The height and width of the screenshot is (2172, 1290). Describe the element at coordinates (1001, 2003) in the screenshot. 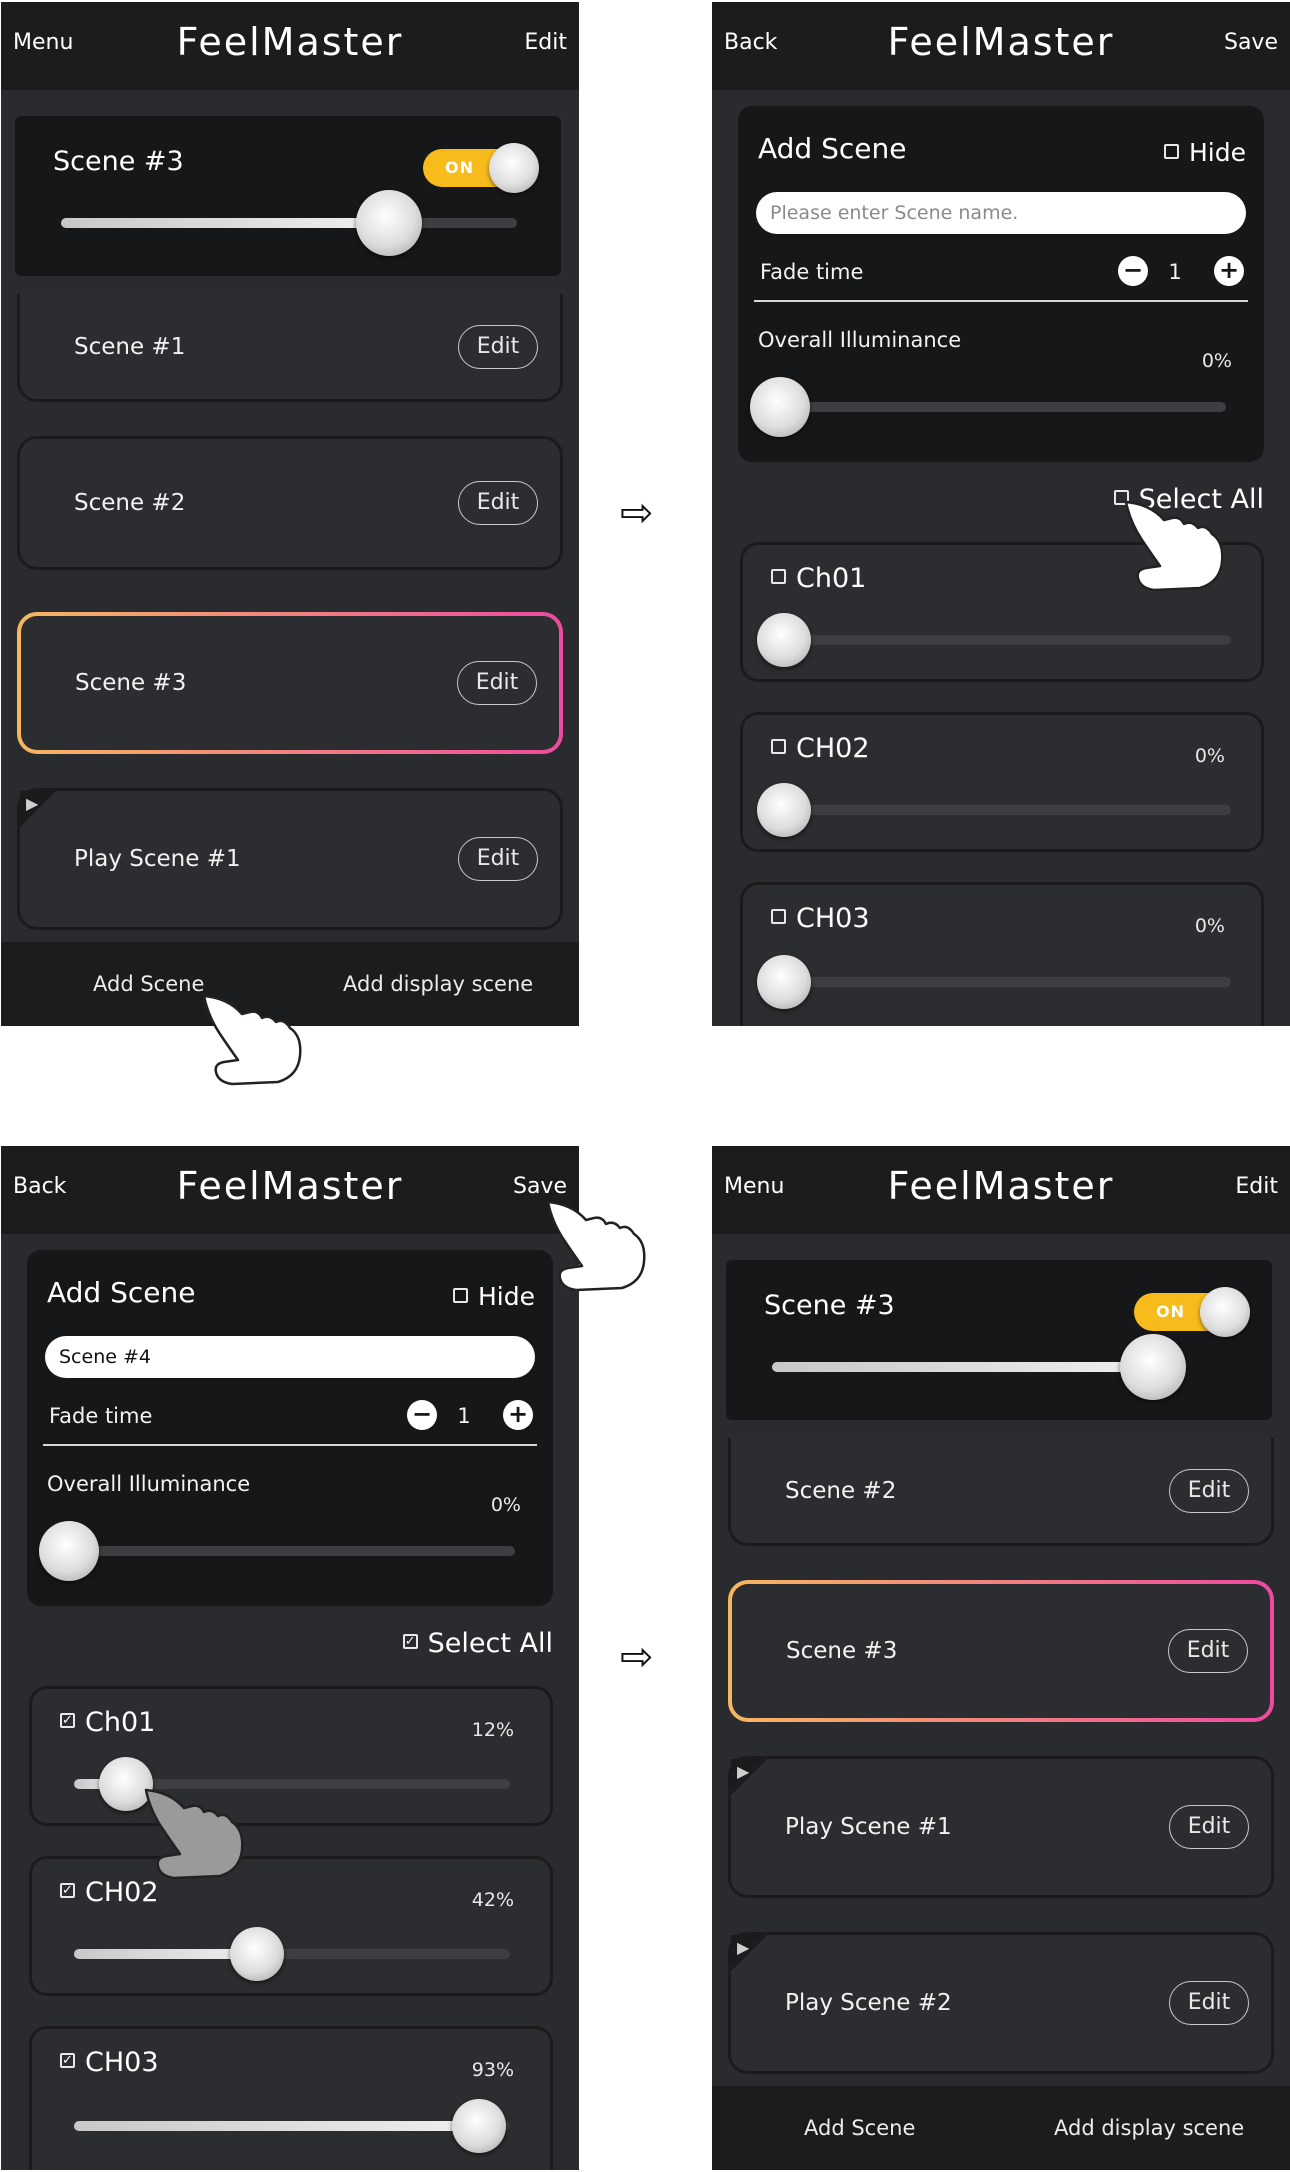

I see `play-scene-card-2: ▶ Play Scene #2 Edit` at that location.